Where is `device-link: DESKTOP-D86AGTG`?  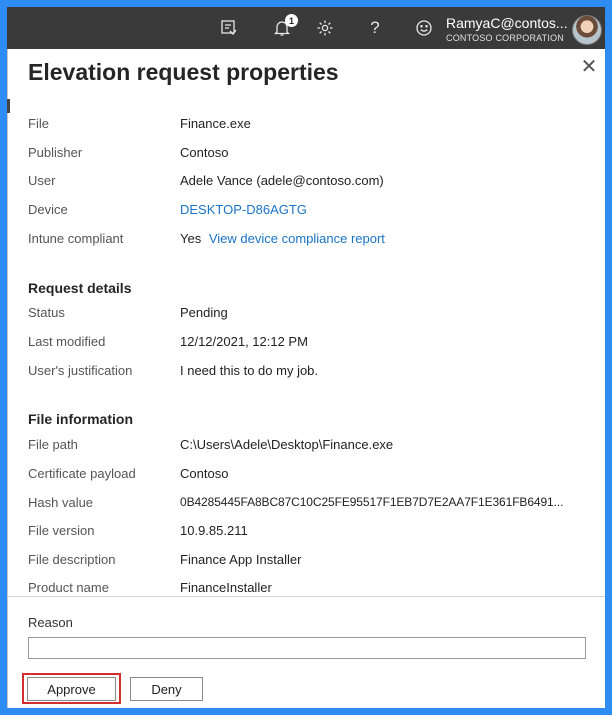 device-link: DESKTOP-D86AGTG is located at coordinates (243, 209).